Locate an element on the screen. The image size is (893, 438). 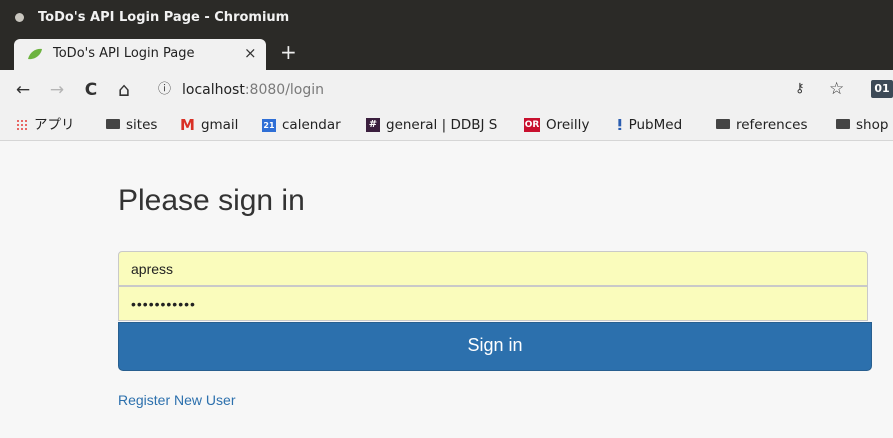
bookmark-label: Oreilly is located at coordinates (568, 125).